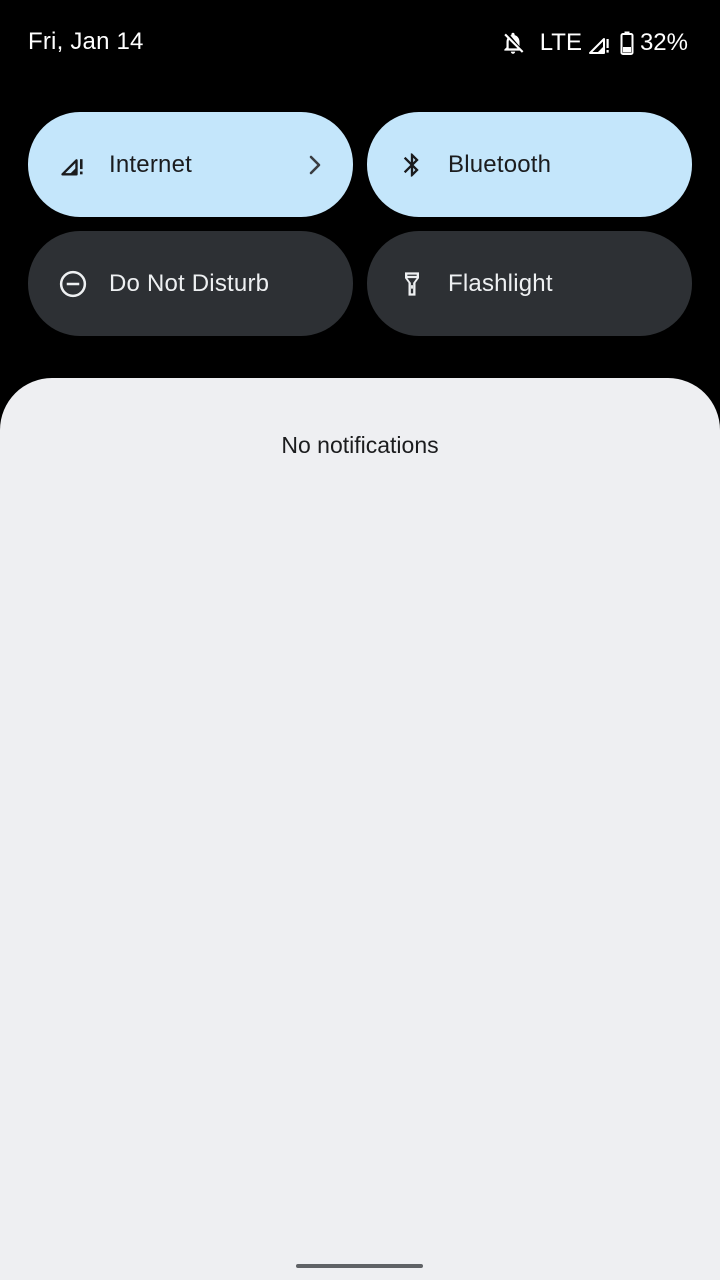  I want to click on tile-dnd-label: Do Not Disturb, so click(189, 283).